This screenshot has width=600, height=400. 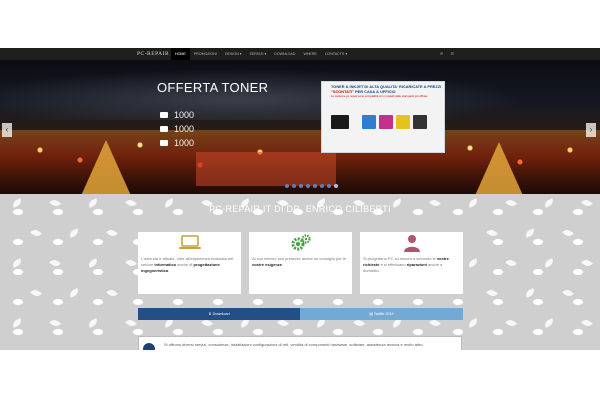 I want to click on slider-dot-active, so click(x=336, y=186).